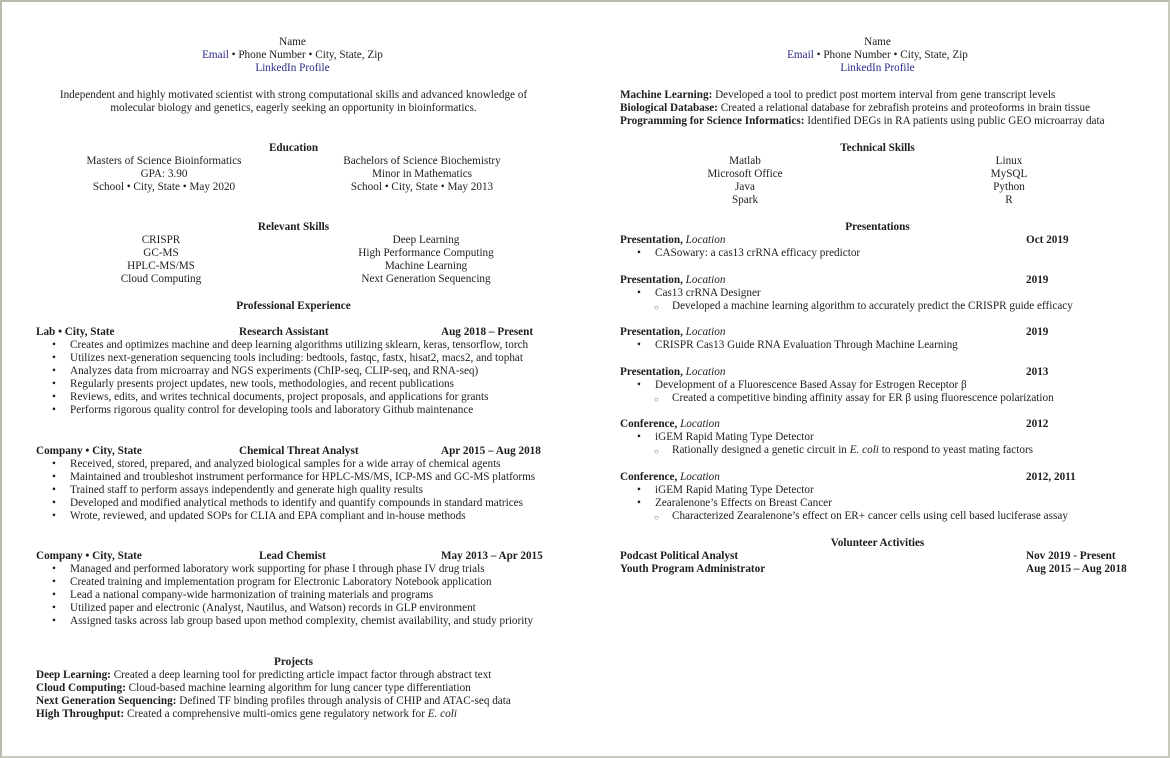 The width and height of the screenshot is (1170, 758). What do you see at coordinates (1009, 187) in the screenshot?
I see `tech-skill-item: Python` at bounding box center [1009, 187].